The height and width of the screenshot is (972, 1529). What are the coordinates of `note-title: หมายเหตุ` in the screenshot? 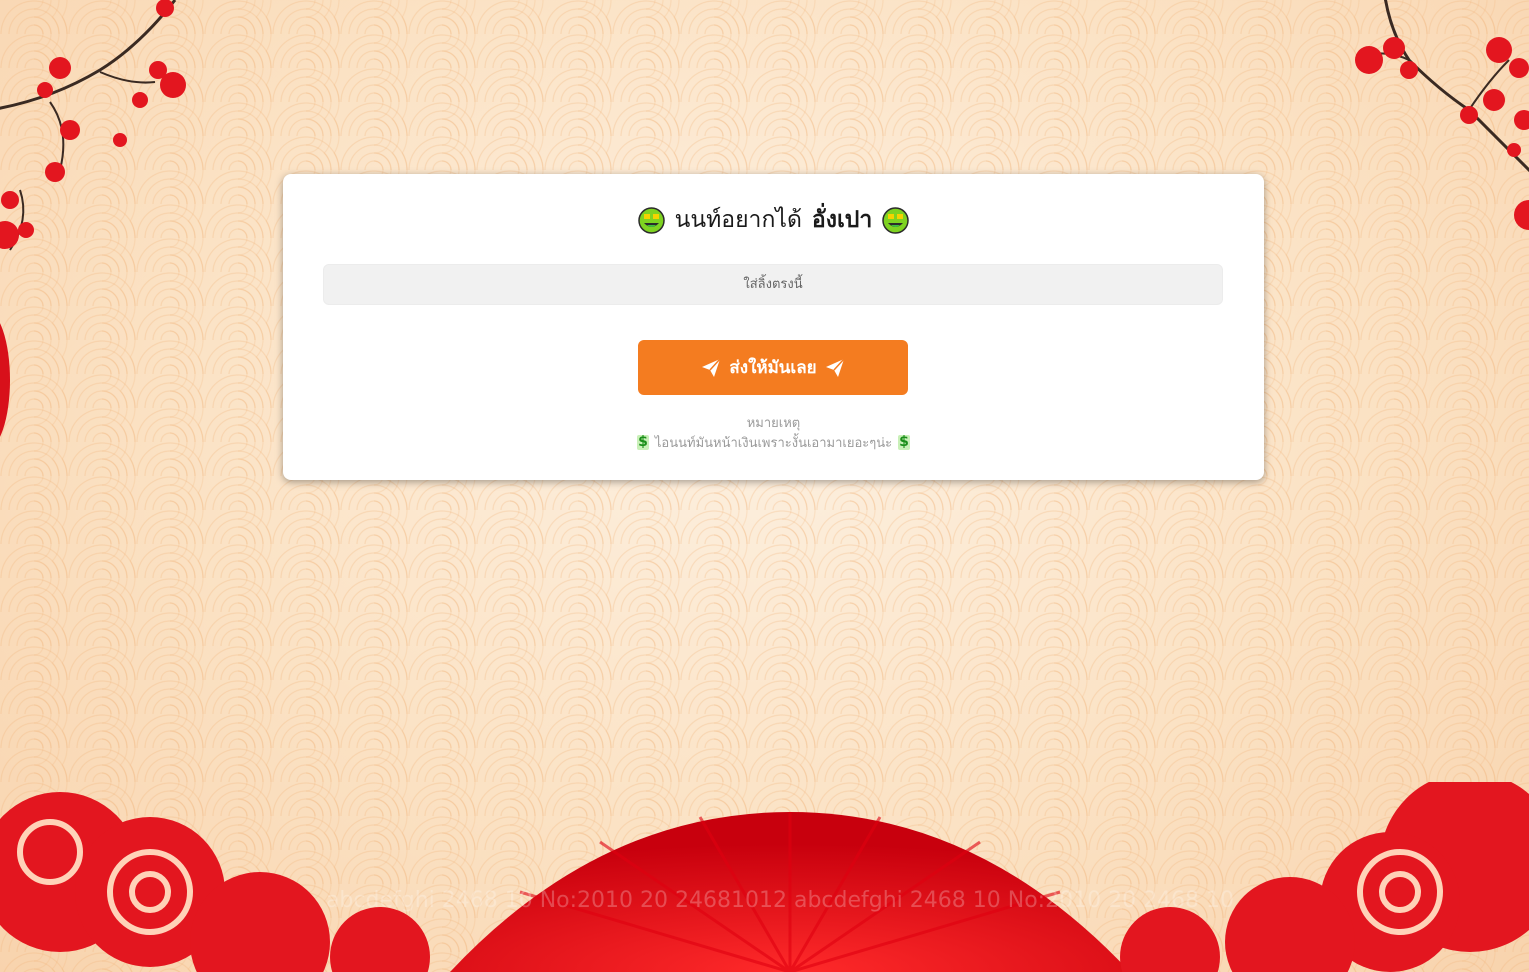 It's located at (773, 423).